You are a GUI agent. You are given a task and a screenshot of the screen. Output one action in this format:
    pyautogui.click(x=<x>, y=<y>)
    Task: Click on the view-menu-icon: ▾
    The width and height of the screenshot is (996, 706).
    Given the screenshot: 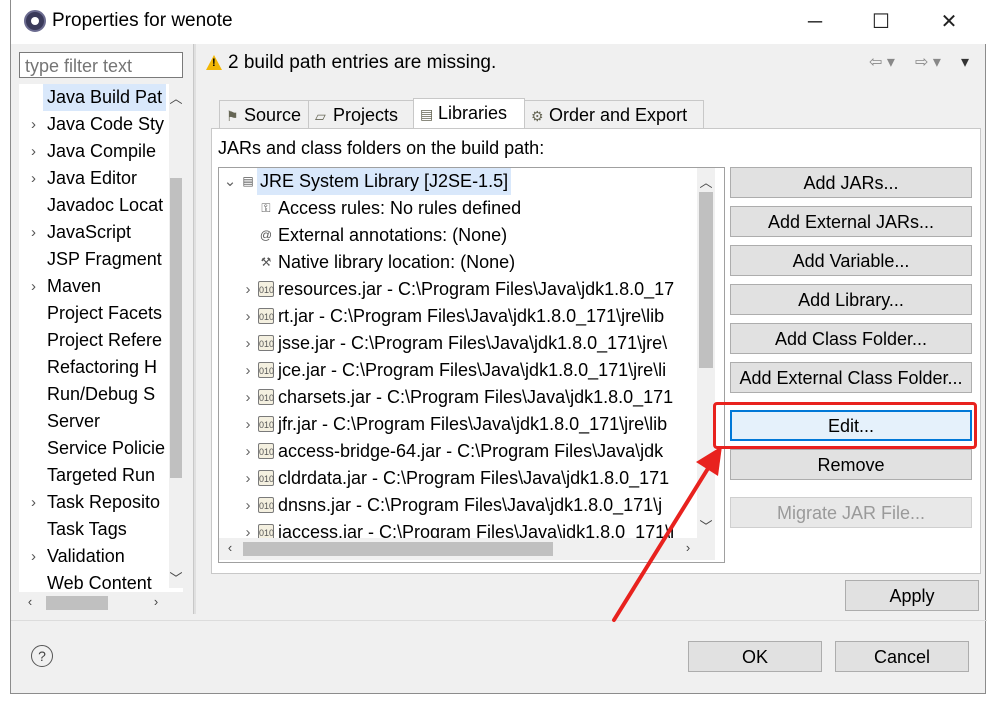 What is the action you would take?
    pyautogui.click(x=965, y=62)
    